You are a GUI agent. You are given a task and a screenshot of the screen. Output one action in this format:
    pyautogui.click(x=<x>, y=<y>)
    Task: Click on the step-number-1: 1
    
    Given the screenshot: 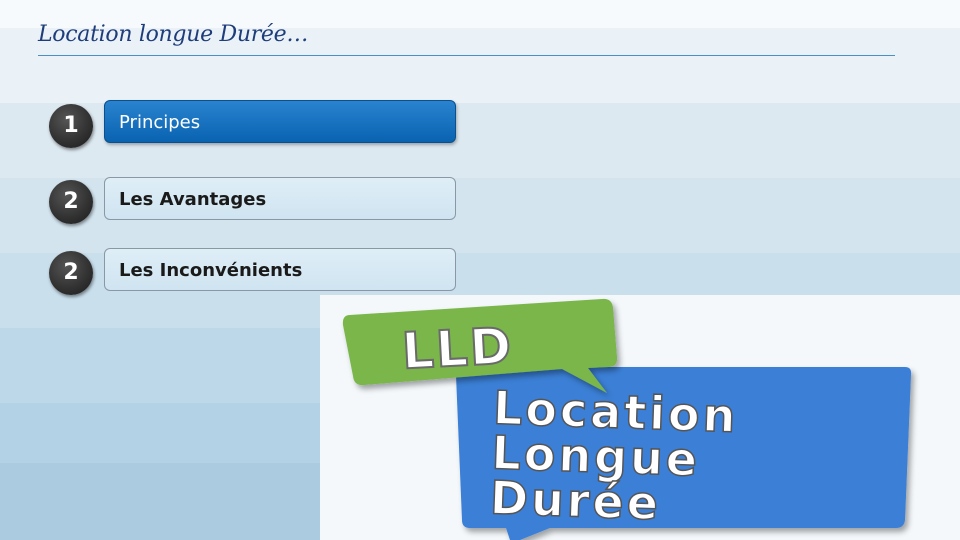 What is the action you would take?
    pyautogui.click(x=71, y=126)
    